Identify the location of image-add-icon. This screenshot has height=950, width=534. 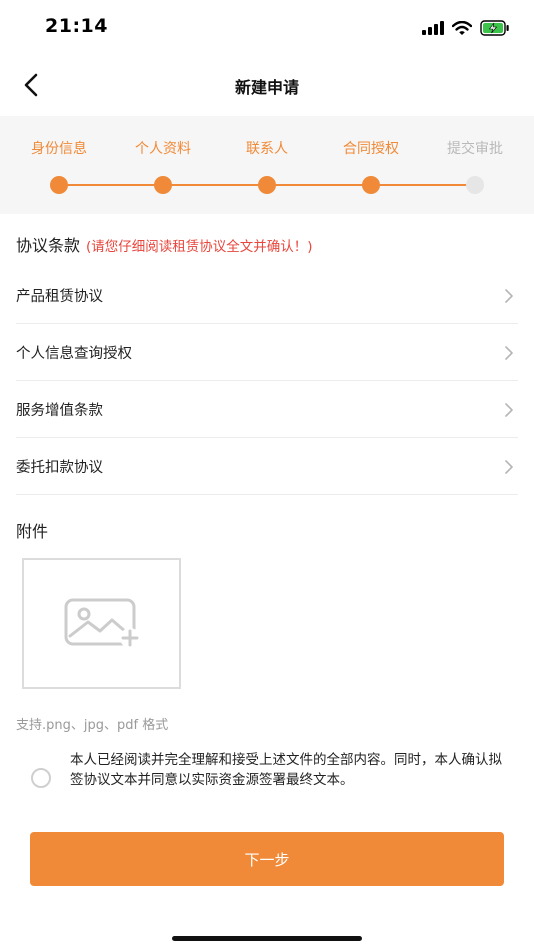
(102, 623).